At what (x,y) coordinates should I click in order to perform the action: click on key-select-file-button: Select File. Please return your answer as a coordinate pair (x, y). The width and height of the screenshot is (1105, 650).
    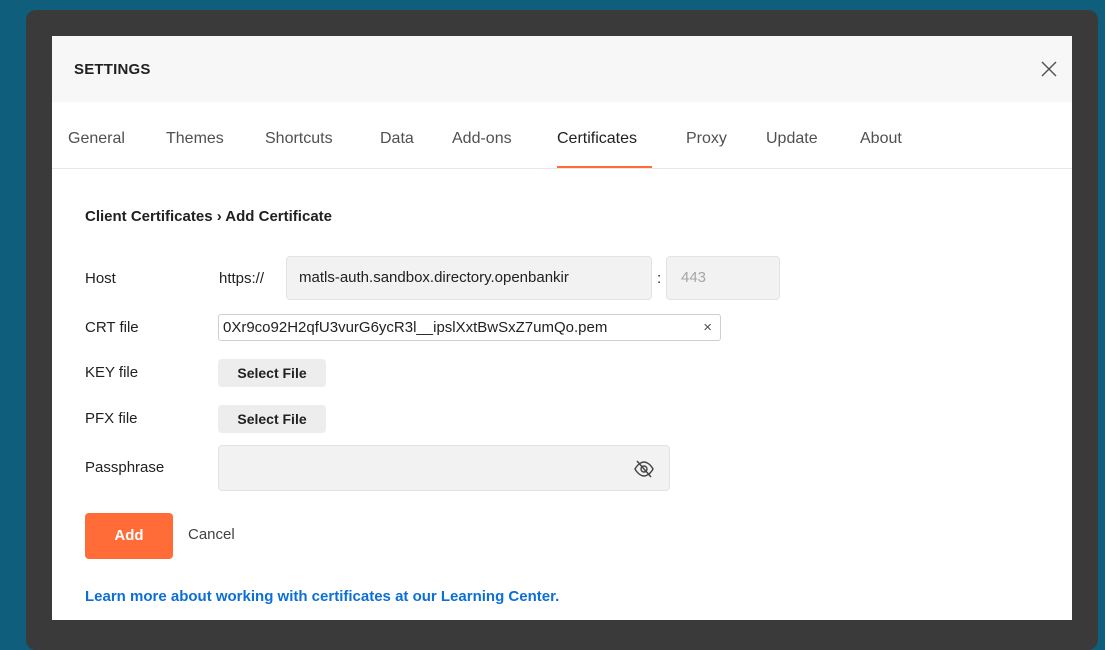
    Looking at the image, I should click on (272, 373).